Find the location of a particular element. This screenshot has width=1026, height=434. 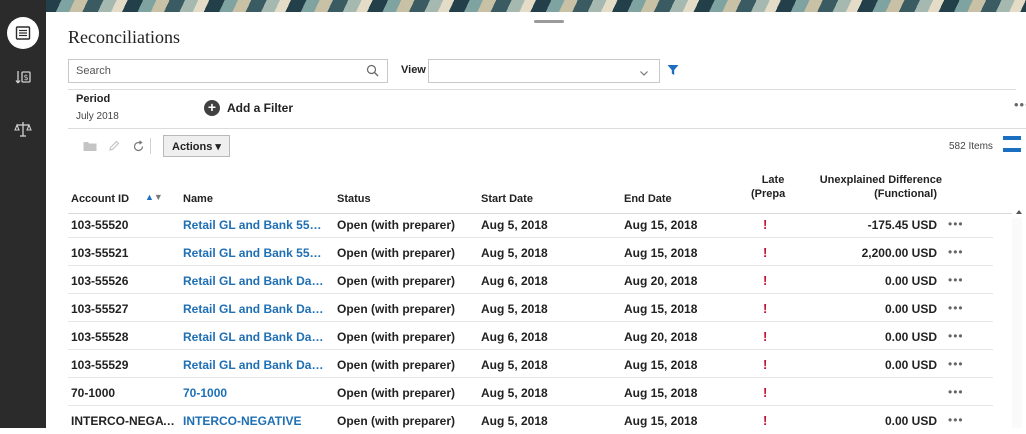

actions-menu-button: Actions ▾ is located at coordinates (196, 146).